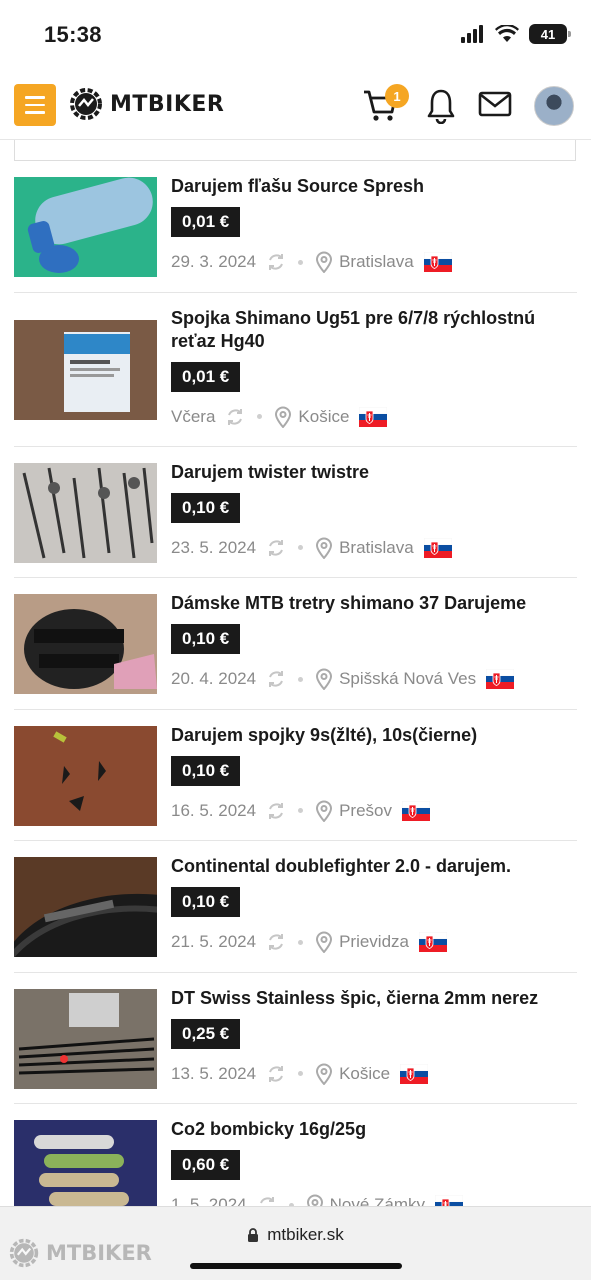  I want to click on user-avatar, so click(554, 106).